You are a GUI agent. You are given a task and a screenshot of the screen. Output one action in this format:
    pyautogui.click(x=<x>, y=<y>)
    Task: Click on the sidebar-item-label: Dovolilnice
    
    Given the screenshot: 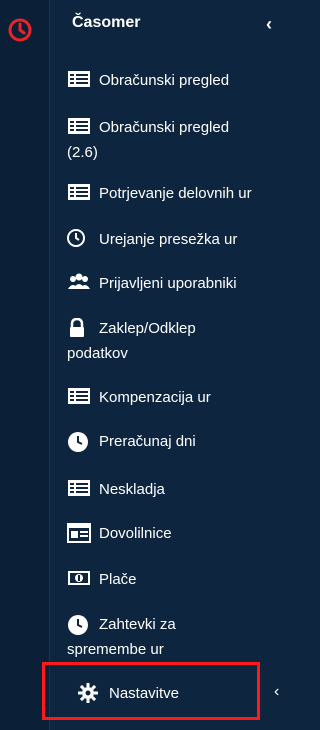 What is the action you would take?
    pyautogui.click(x=135, y=533)
    